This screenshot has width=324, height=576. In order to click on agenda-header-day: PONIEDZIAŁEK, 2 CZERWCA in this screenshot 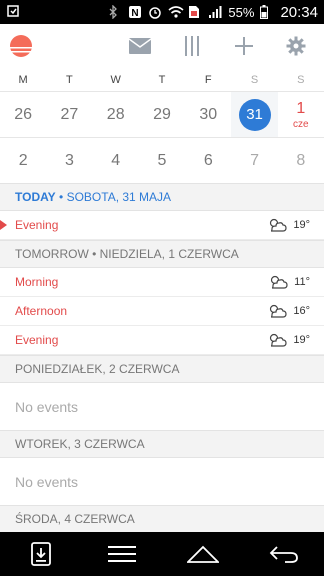, I will do `click(162, 369)`.